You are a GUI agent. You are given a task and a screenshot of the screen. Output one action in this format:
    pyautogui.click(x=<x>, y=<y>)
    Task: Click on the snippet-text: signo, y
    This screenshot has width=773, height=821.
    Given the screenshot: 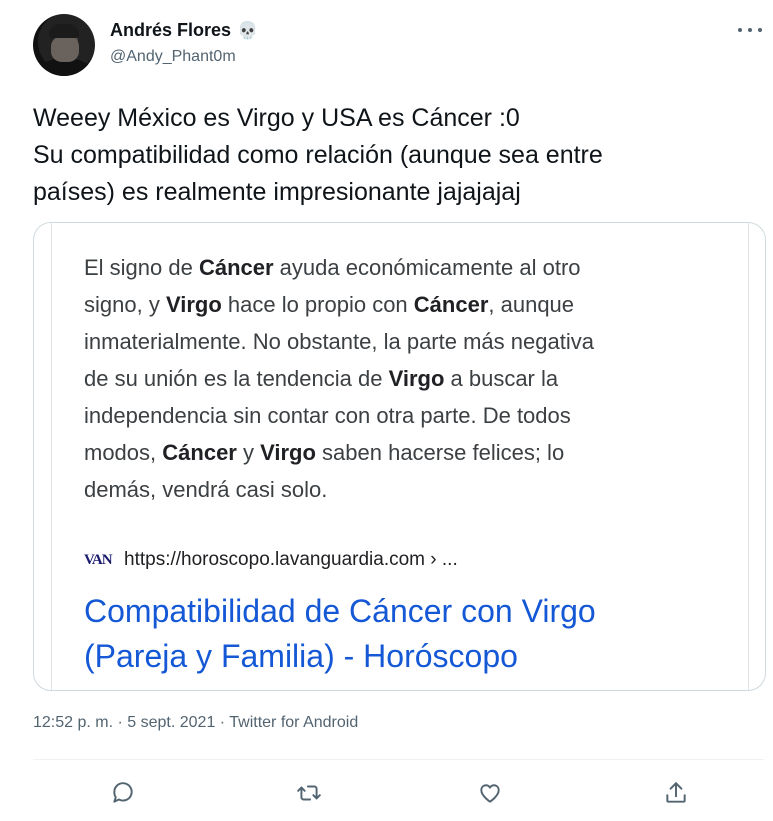 What is the action you would take?
    pyautogui.click(x=125, y=304)
    